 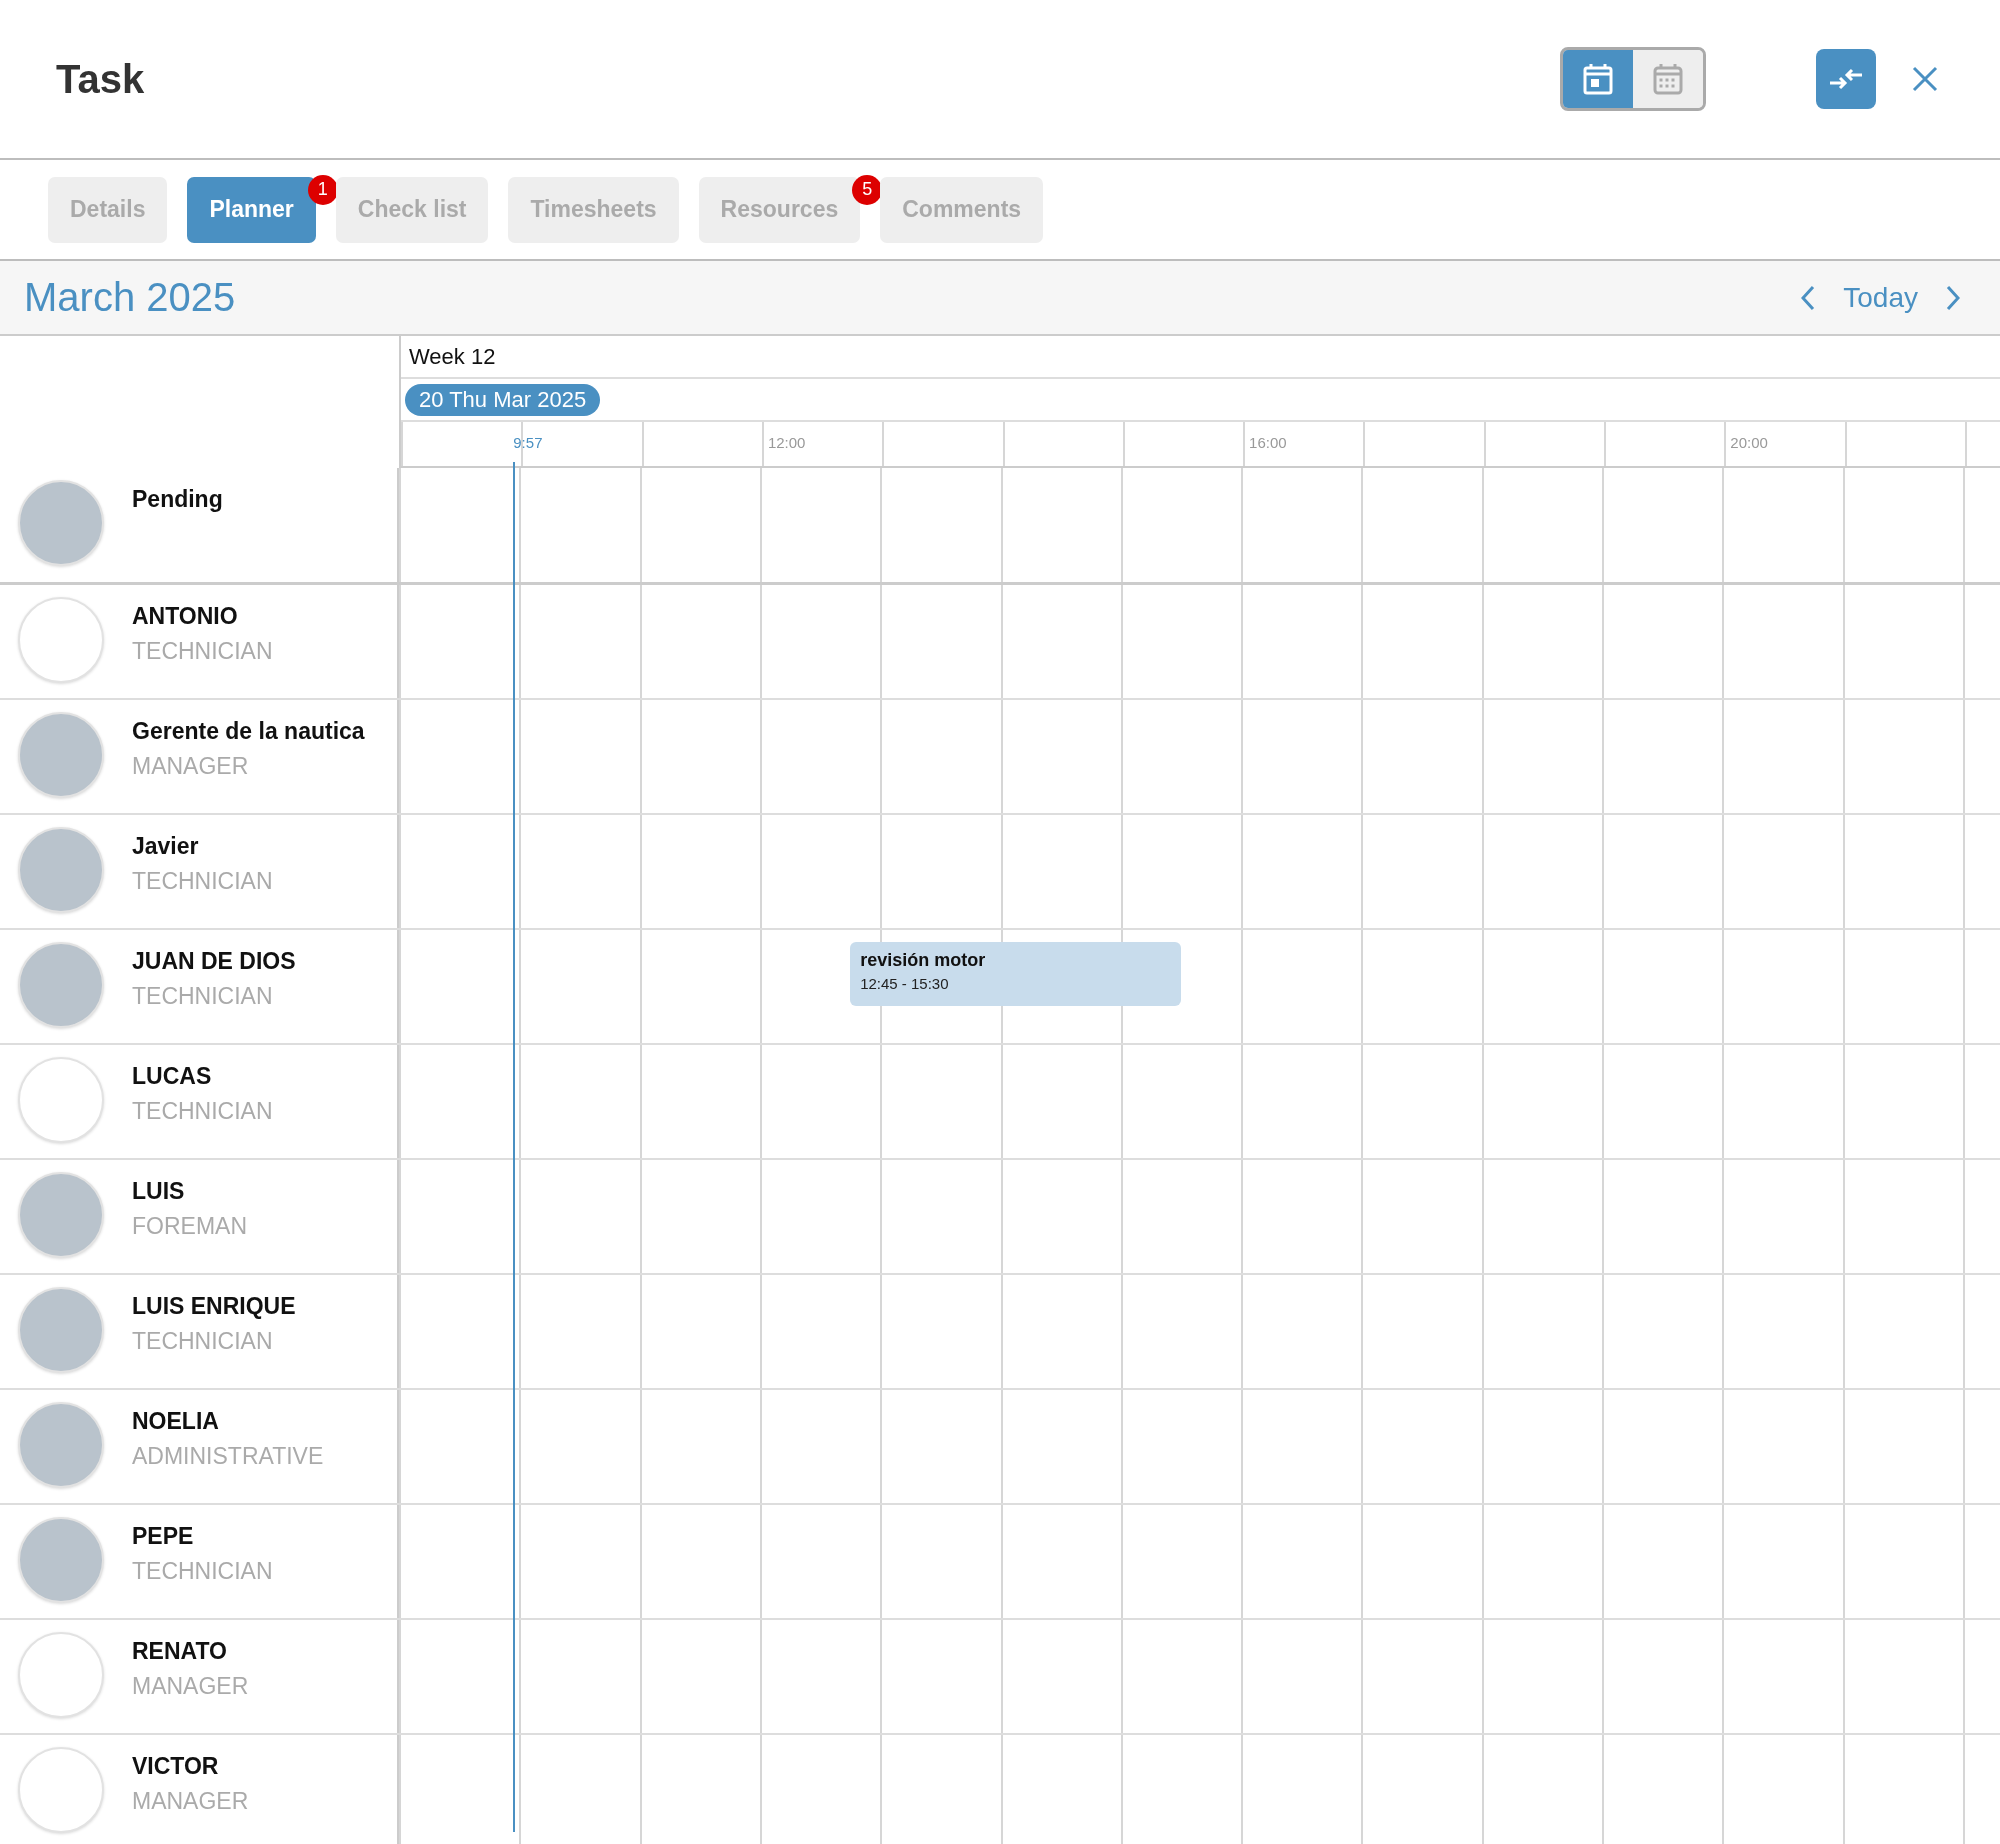 I want to click on chevron-right-icon, so click(x=1953, y=297).